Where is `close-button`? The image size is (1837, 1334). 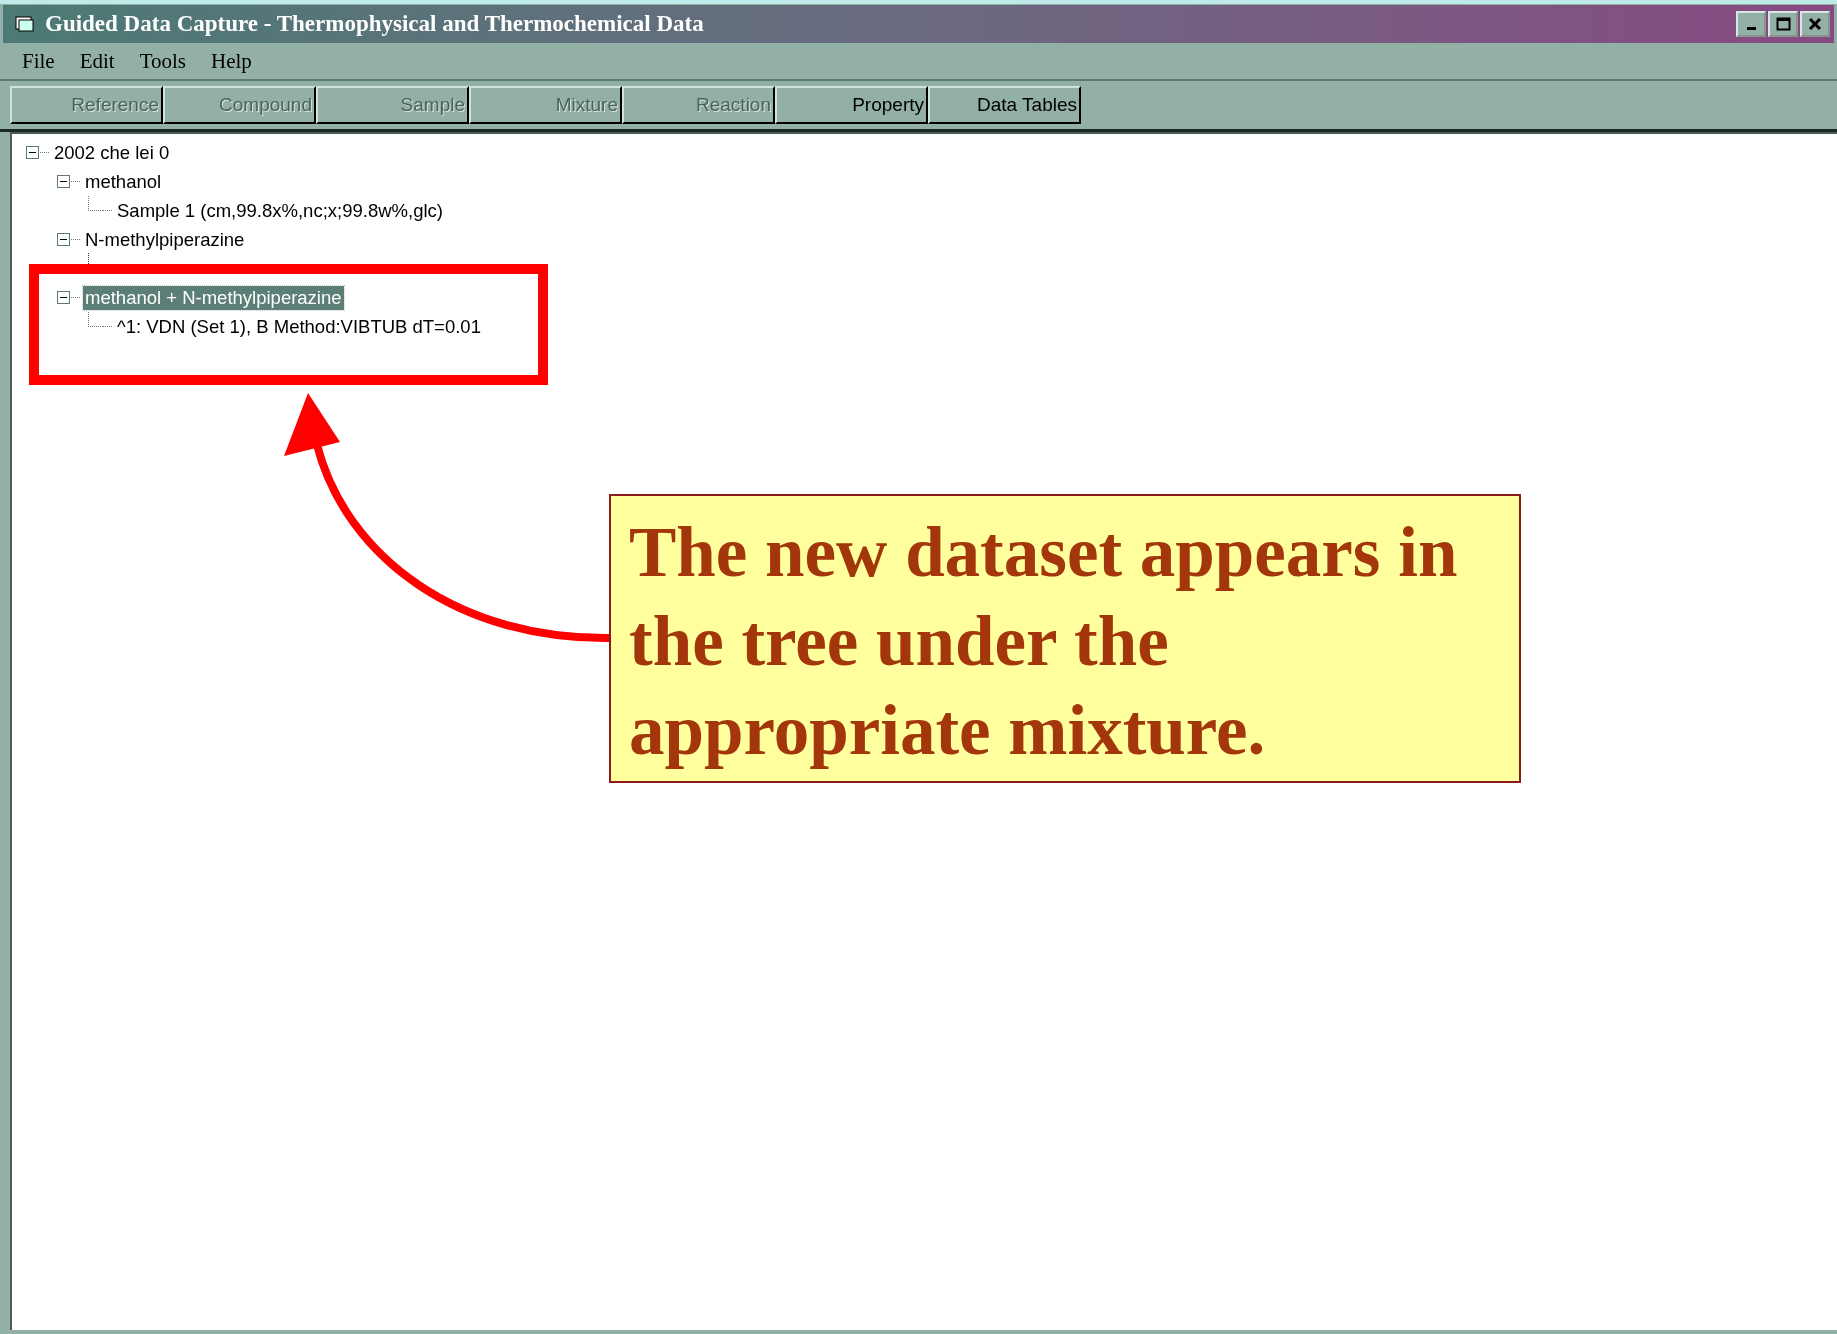
close-button is located at coordinates (1815, 24).